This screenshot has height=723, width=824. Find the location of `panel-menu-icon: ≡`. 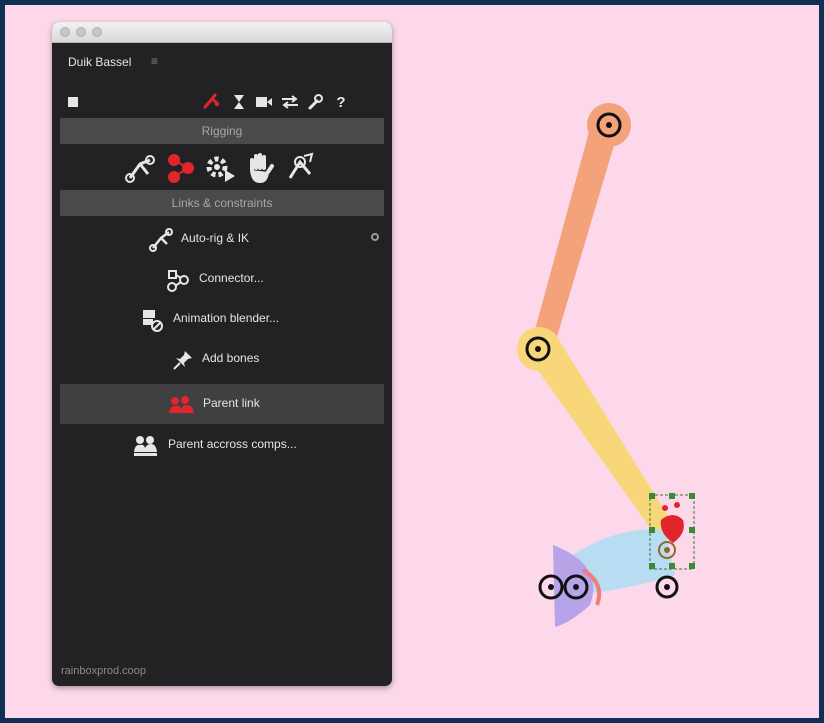

panel-menu-icon: ≡ is located at coordinates (154, 61).